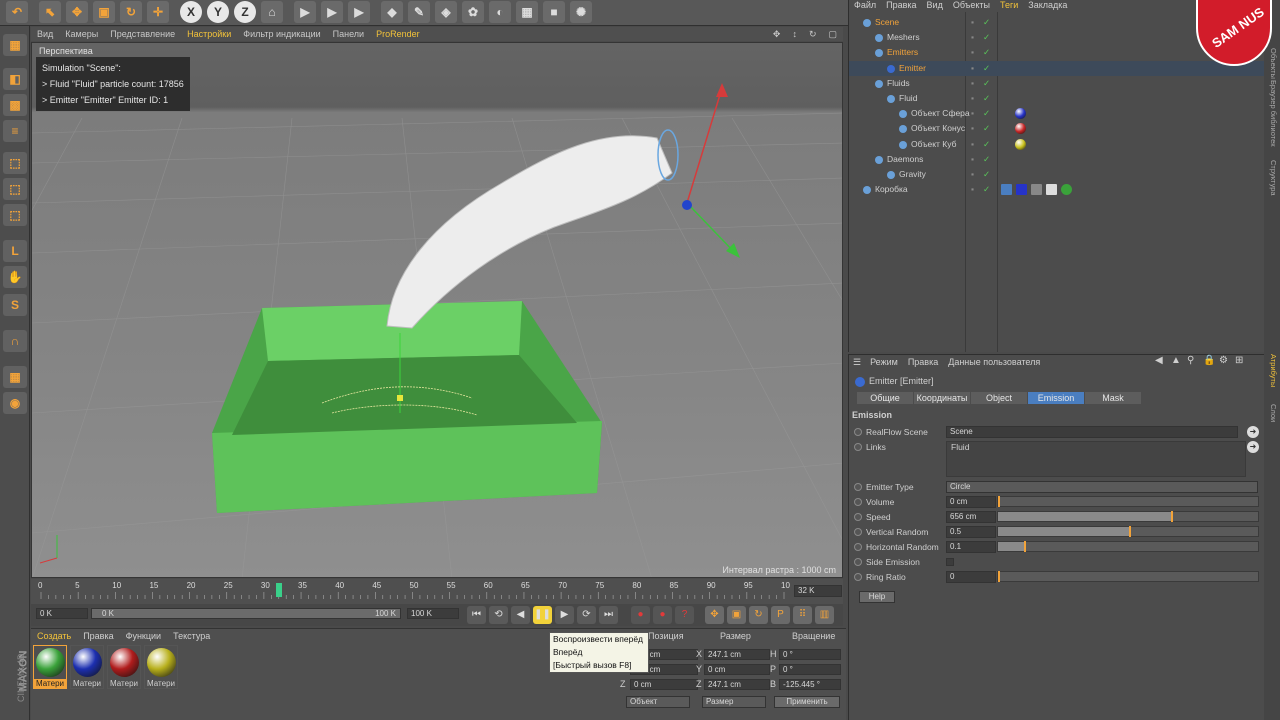 The image size is (1280, 720). Describe the element at coordinates (54, 636) in the screenshot. I see `material-menu-item: Создать` at that location.